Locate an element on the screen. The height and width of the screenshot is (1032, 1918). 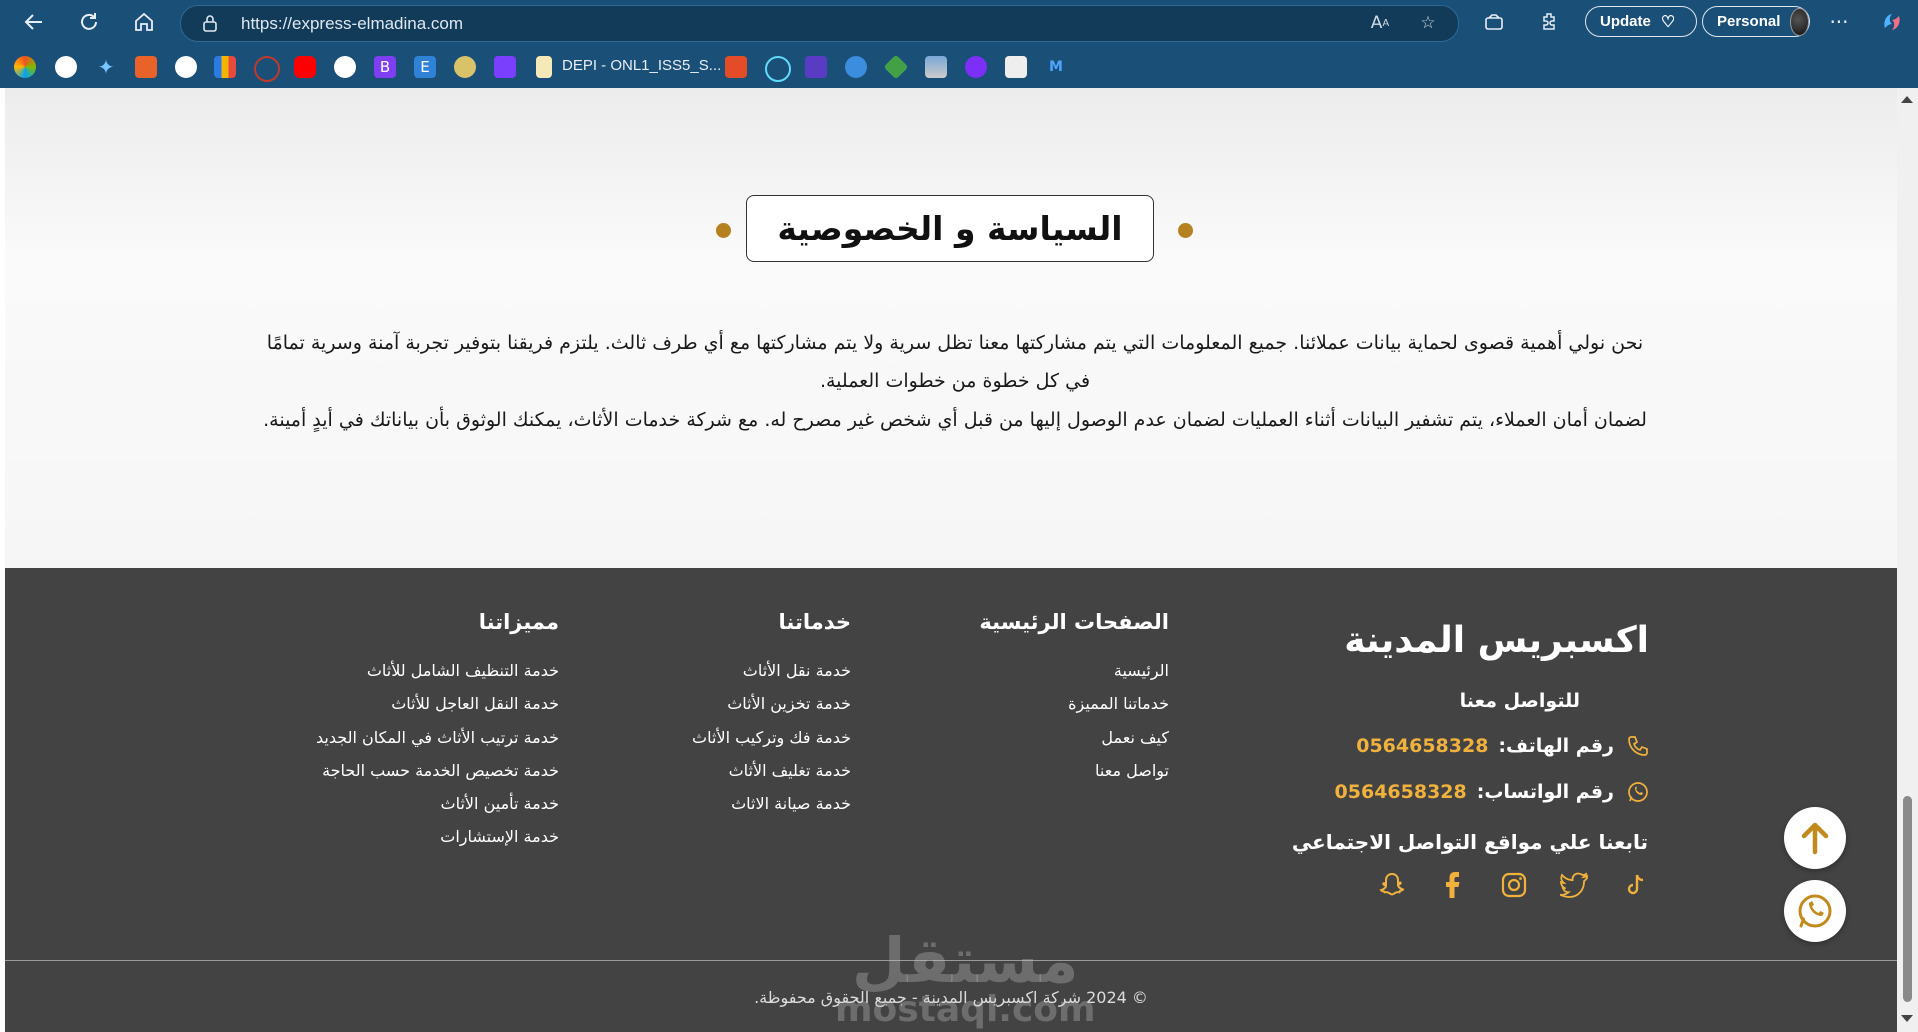
arrow-up-icon is located at coordinates (1815, 838).